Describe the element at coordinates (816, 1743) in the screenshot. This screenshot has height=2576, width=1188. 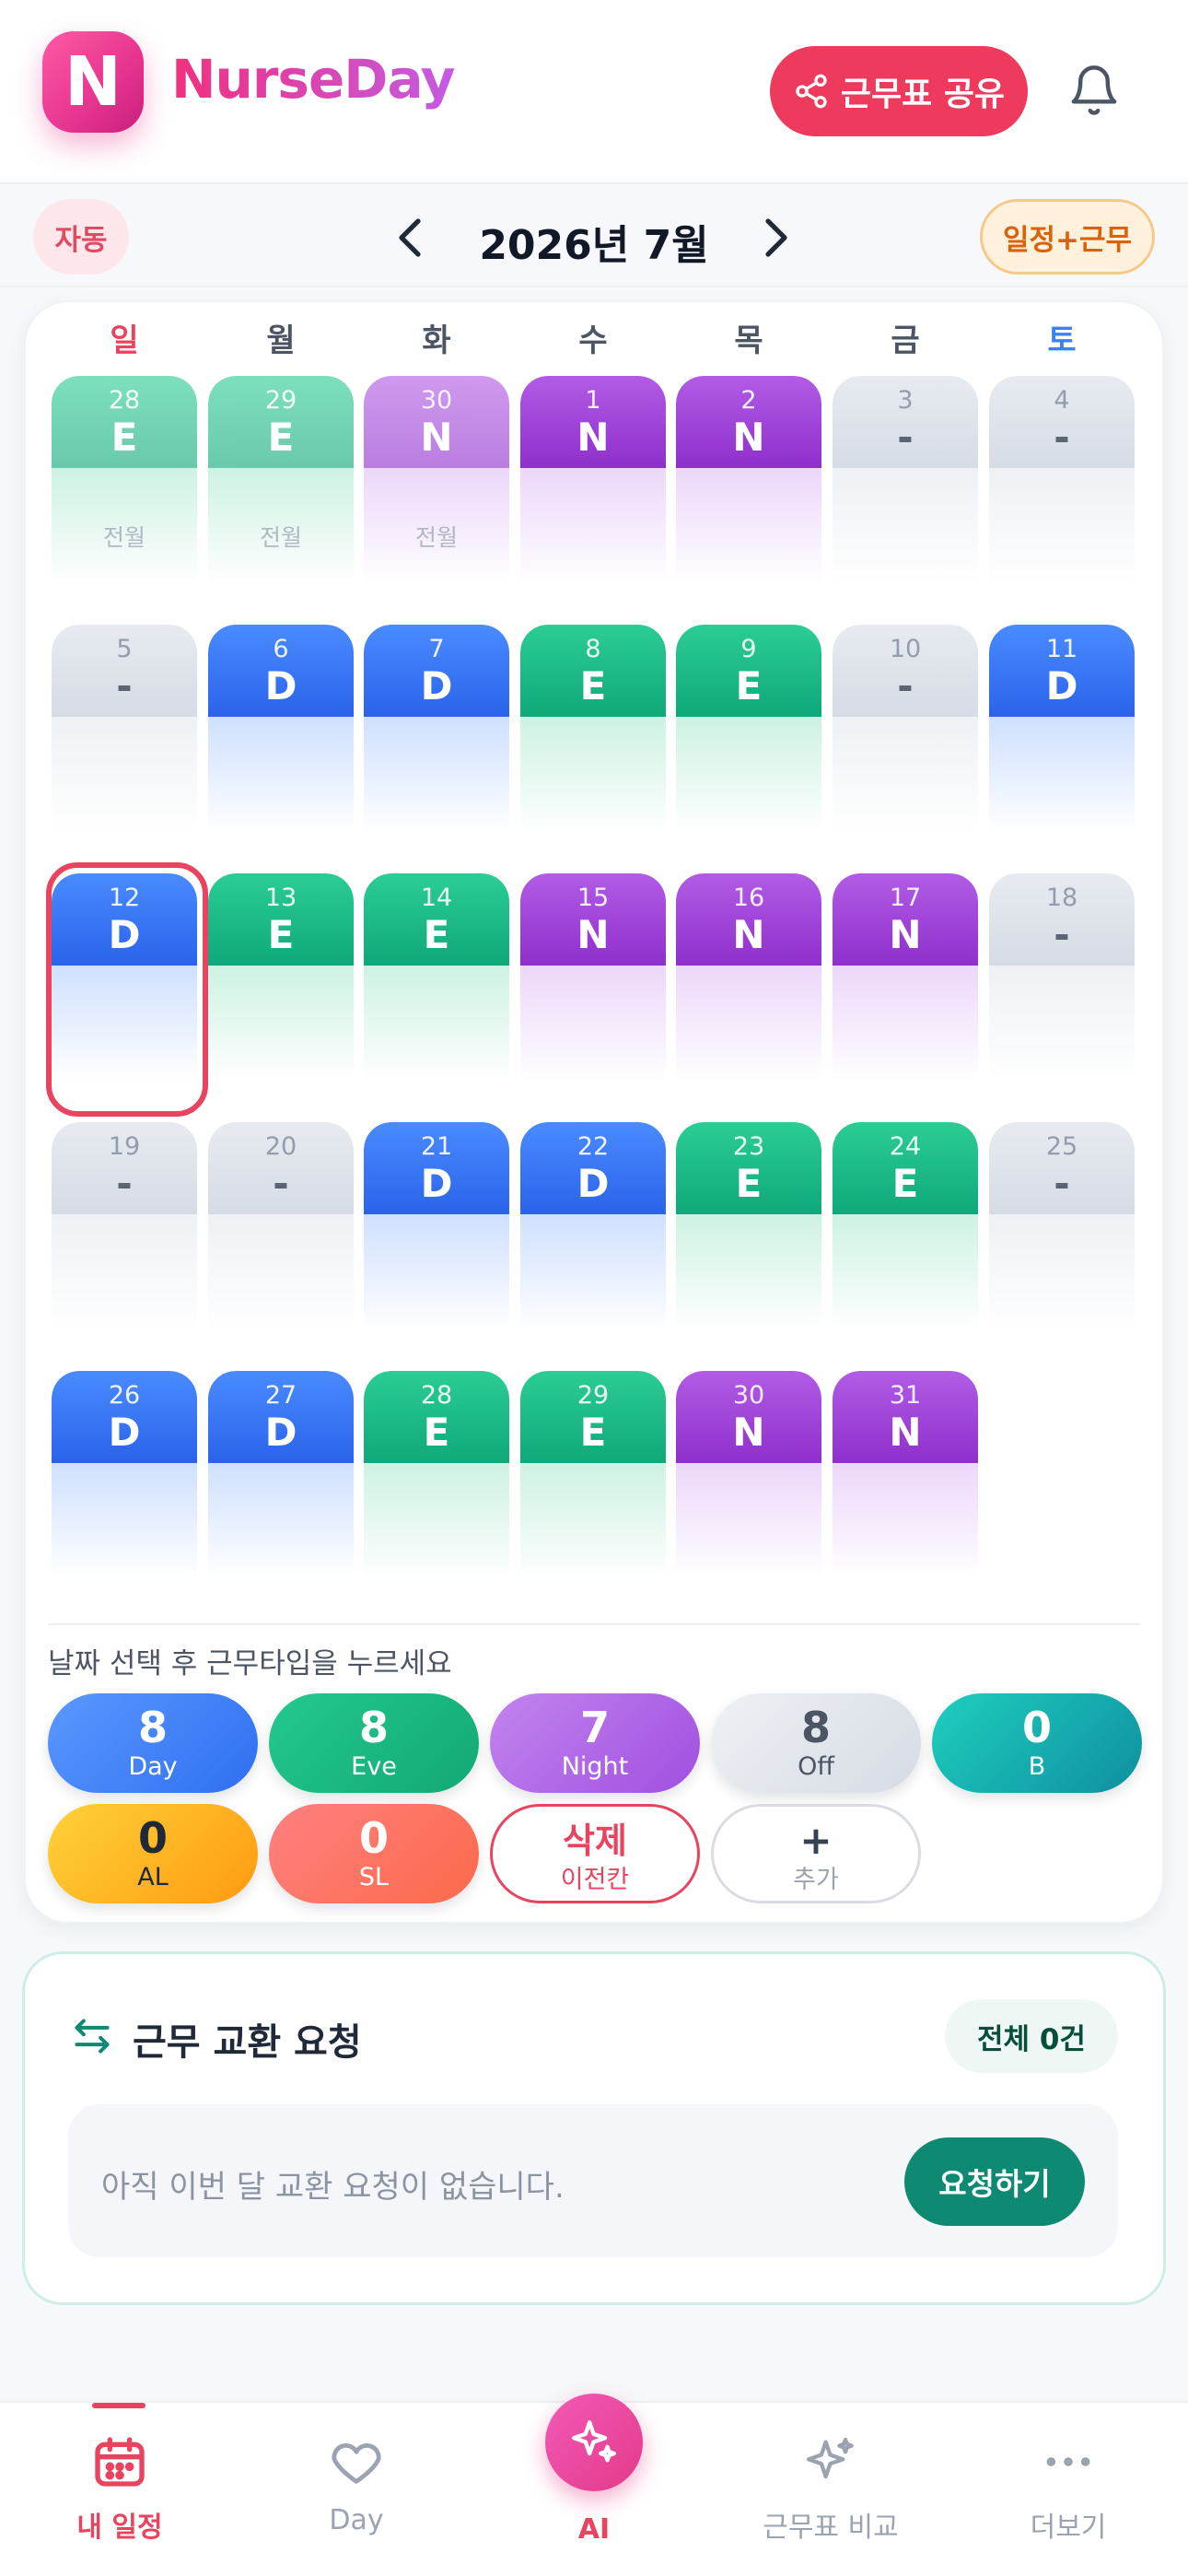
I see `shift-off-button: 8 Off` at that location.